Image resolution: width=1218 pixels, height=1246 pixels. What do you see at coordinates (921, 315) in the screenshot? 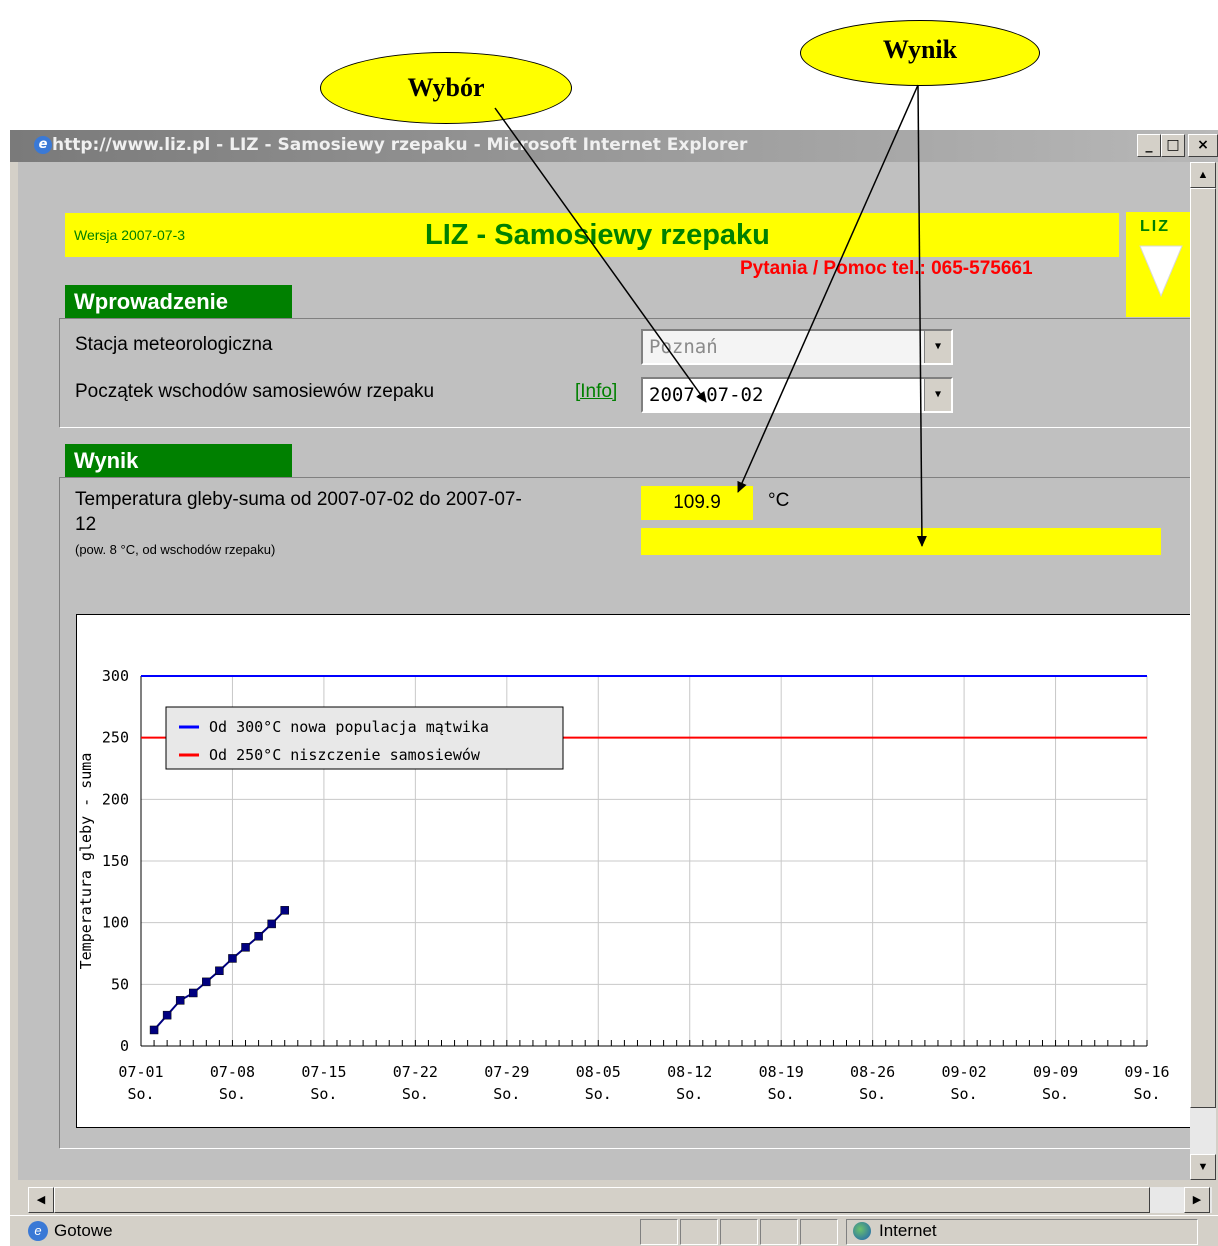
I see `arrow-wynik-bar` at bounding box center [921, 315].